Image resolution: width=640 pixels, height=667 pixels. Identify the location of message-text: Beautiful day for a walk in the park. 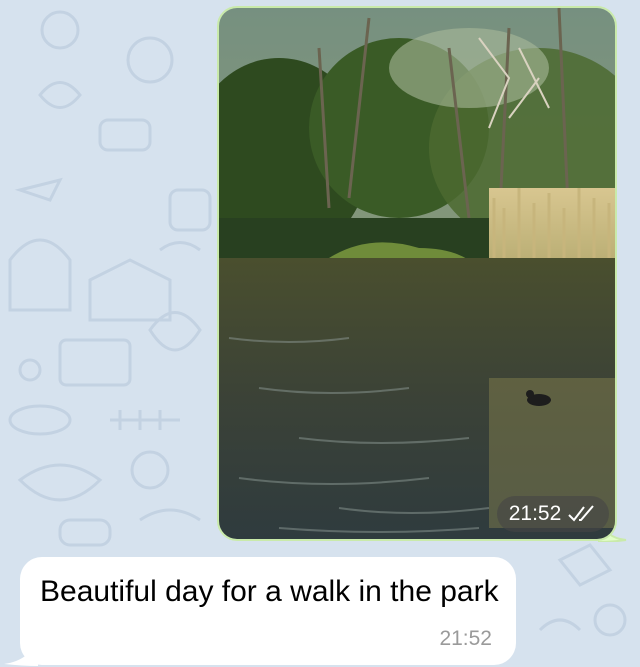
(269, 591).